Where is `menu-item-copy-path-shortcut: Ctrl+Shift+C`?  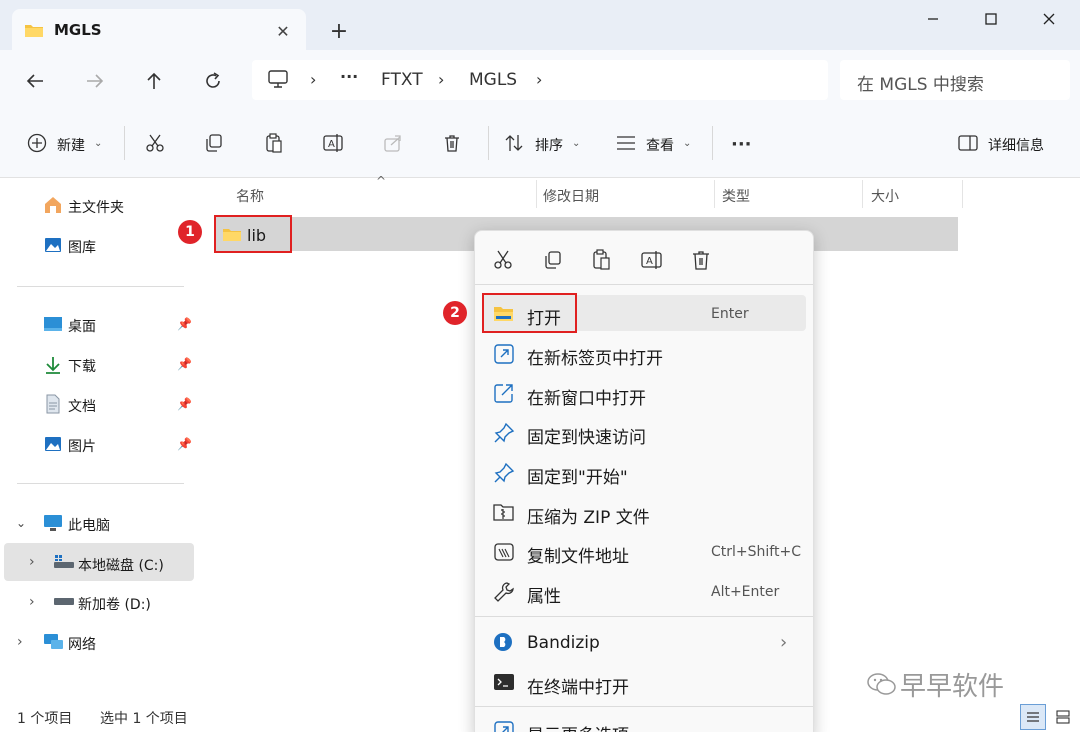 menu-item-copy-path-shortcut: Ctrl+Shift+C is located at coordinates (756, 552).